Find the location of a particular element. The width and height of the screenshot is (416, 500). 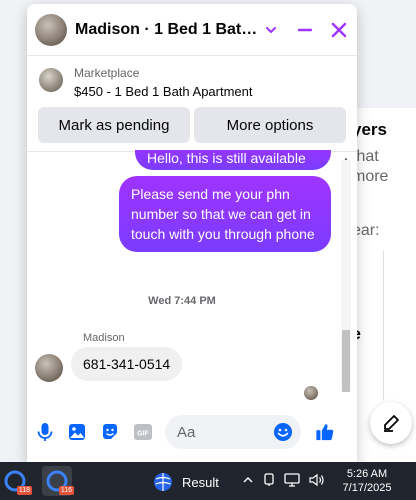

sender-name: Madison is located at coordinates (104, 338).